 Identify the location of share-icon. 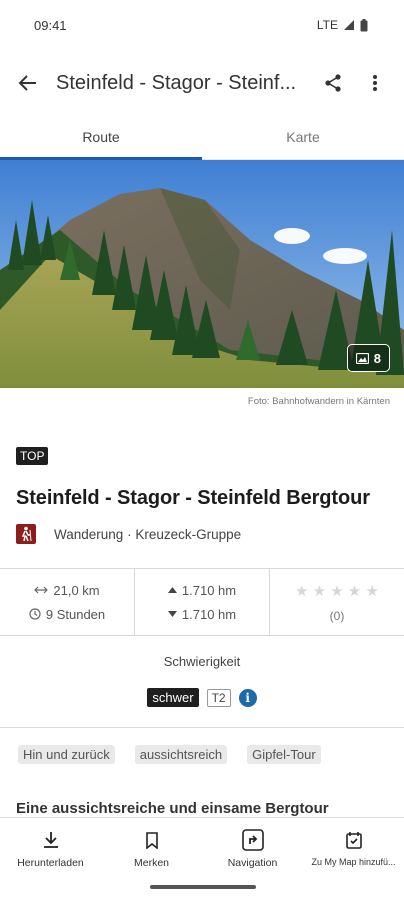
(333, 83).